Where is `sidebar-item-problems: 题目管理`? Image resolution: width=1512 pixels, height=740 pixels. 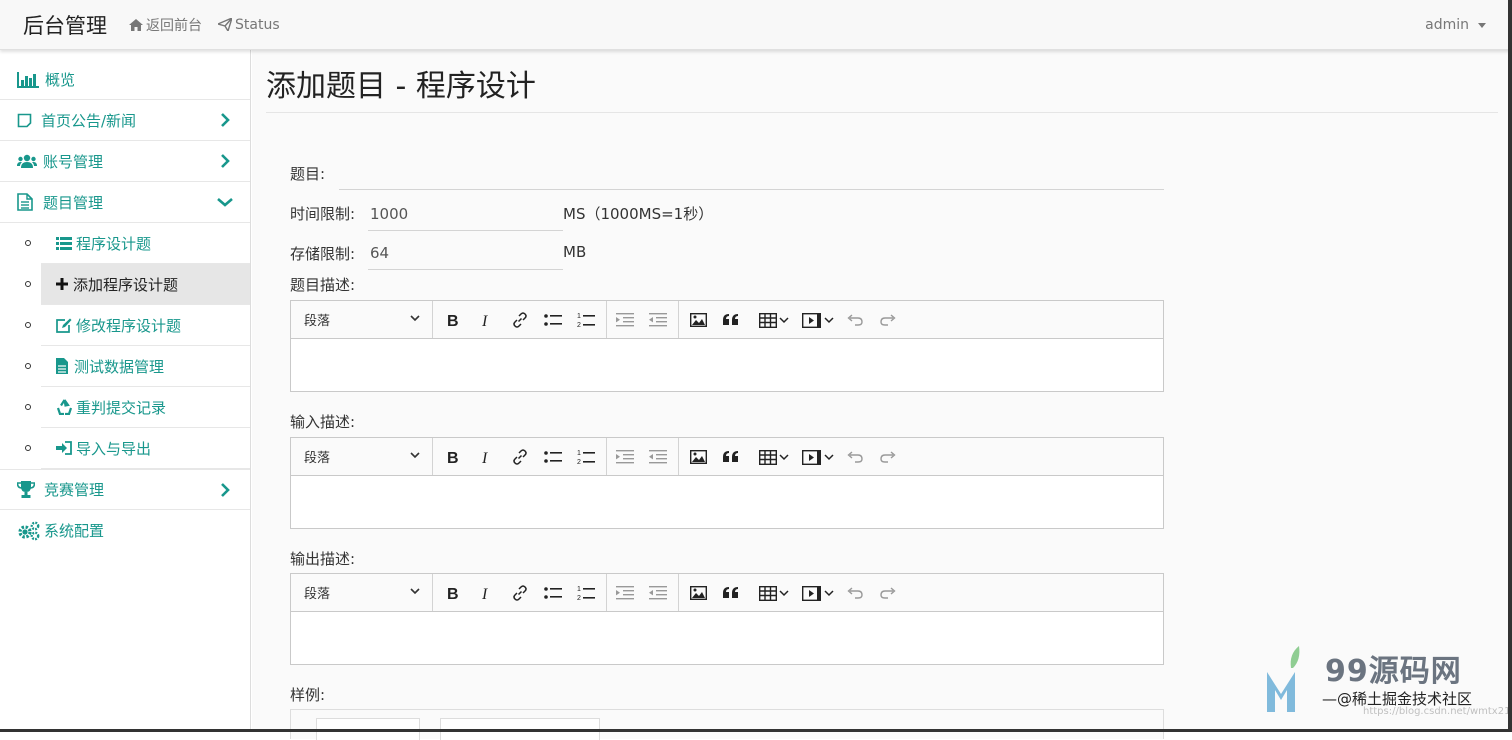
sidebar-item-problems: 题目管理 is located at coordinates (125, 202).